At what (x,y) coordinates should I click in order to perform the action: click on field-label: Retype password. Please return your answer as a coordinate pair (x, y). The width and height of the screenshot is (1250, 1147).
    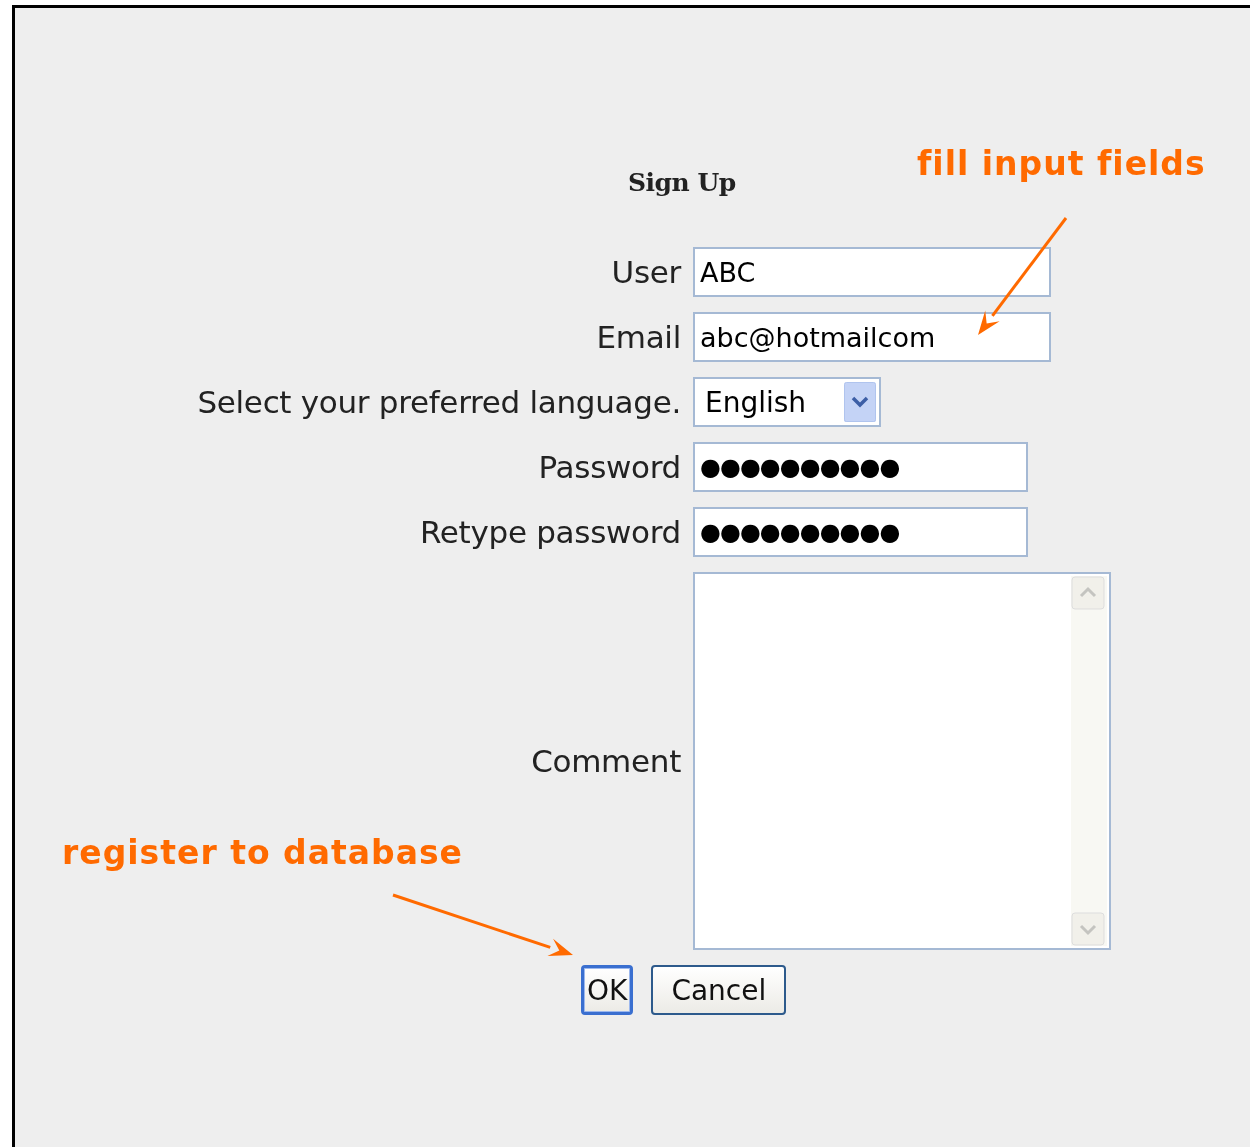
    Looking at the image, I should click on (550, 532).